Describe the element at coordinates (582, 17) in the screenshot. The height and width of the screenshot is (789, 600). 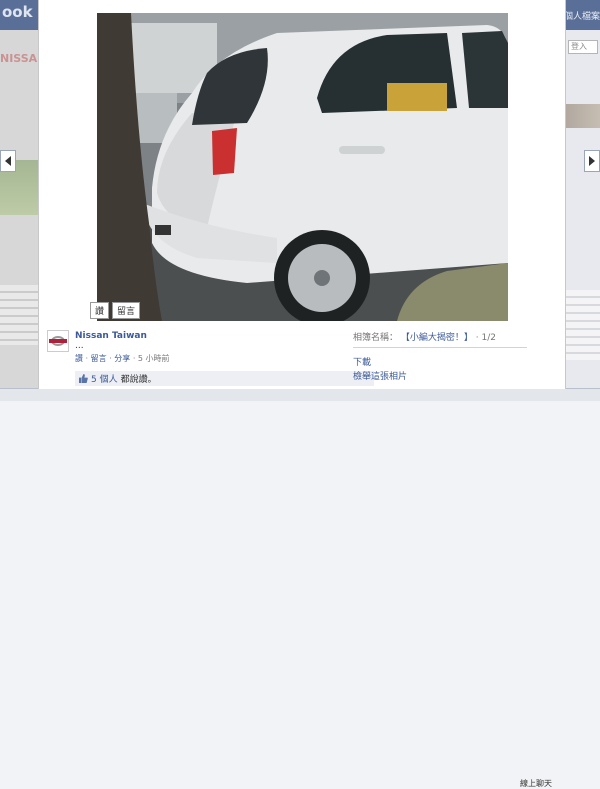
I see `background-account-link: 個人檔案` at that location.